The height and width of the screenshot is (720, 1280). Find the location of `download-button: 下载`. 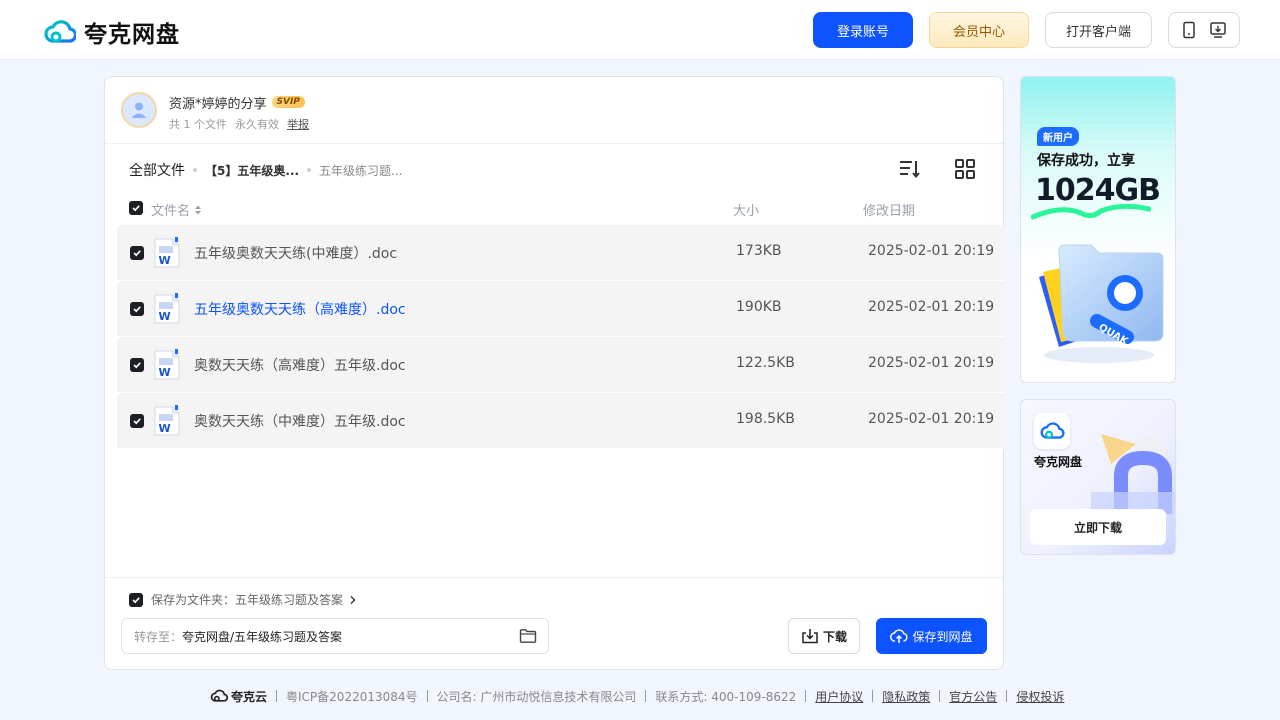

download-button: 下载 is located at coordinates (824, 636).